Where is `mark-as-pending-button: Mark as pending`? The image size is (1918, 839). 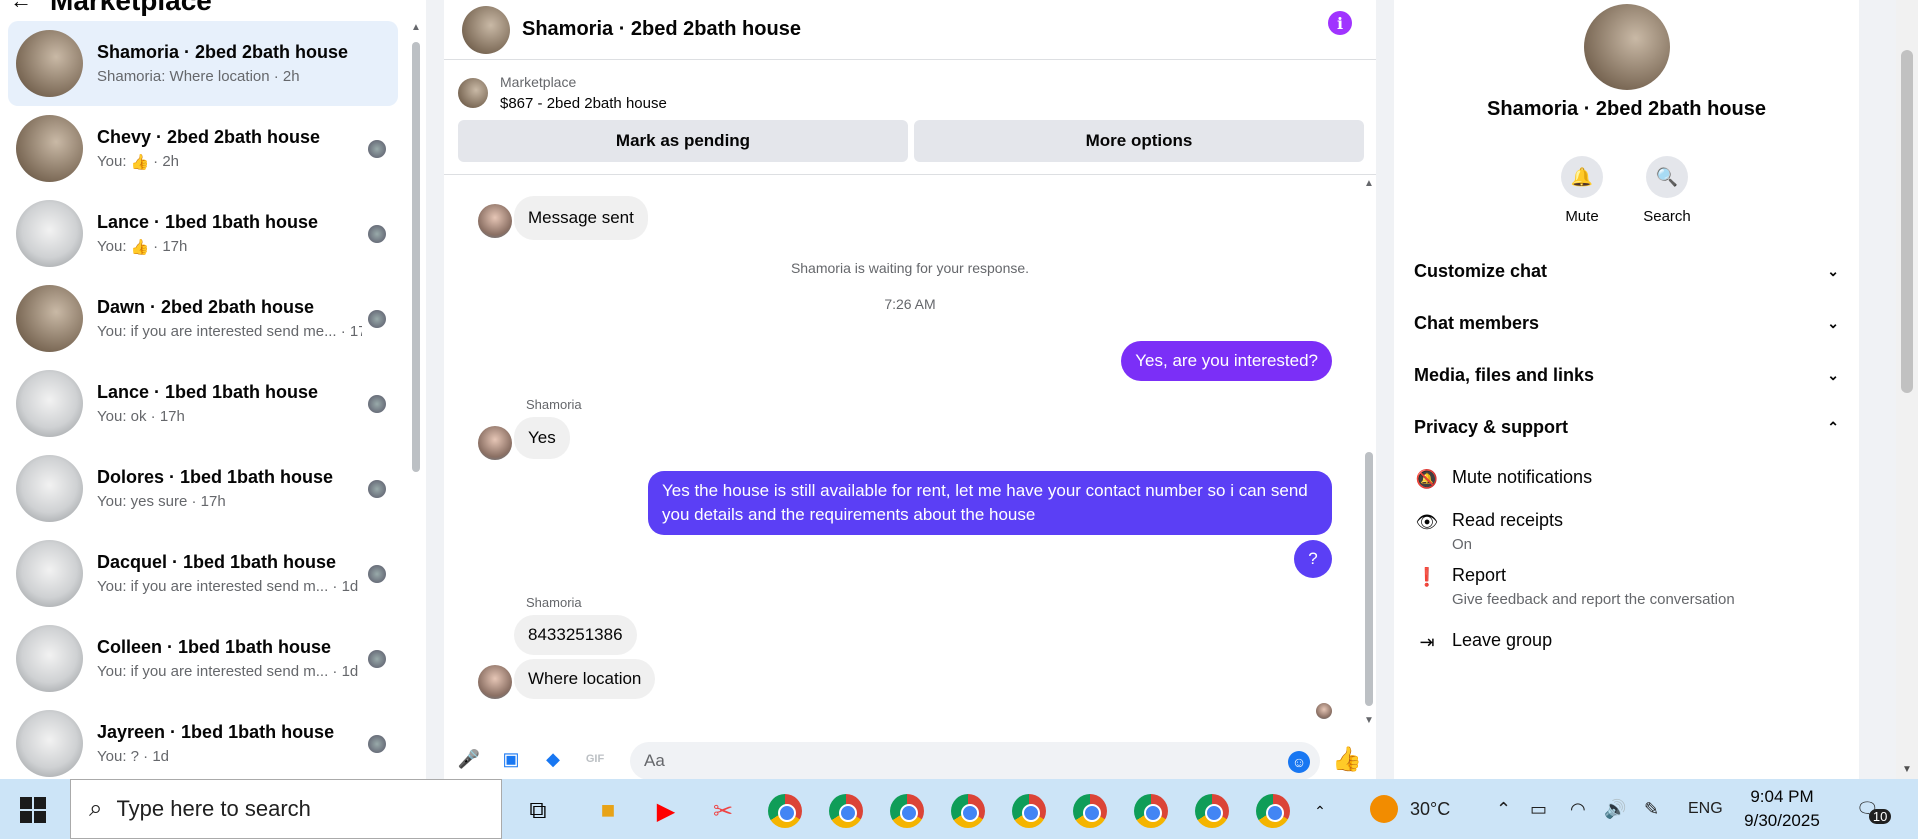 mark-as-pending-button: Mark as pending is located at coordinates (683, 141).